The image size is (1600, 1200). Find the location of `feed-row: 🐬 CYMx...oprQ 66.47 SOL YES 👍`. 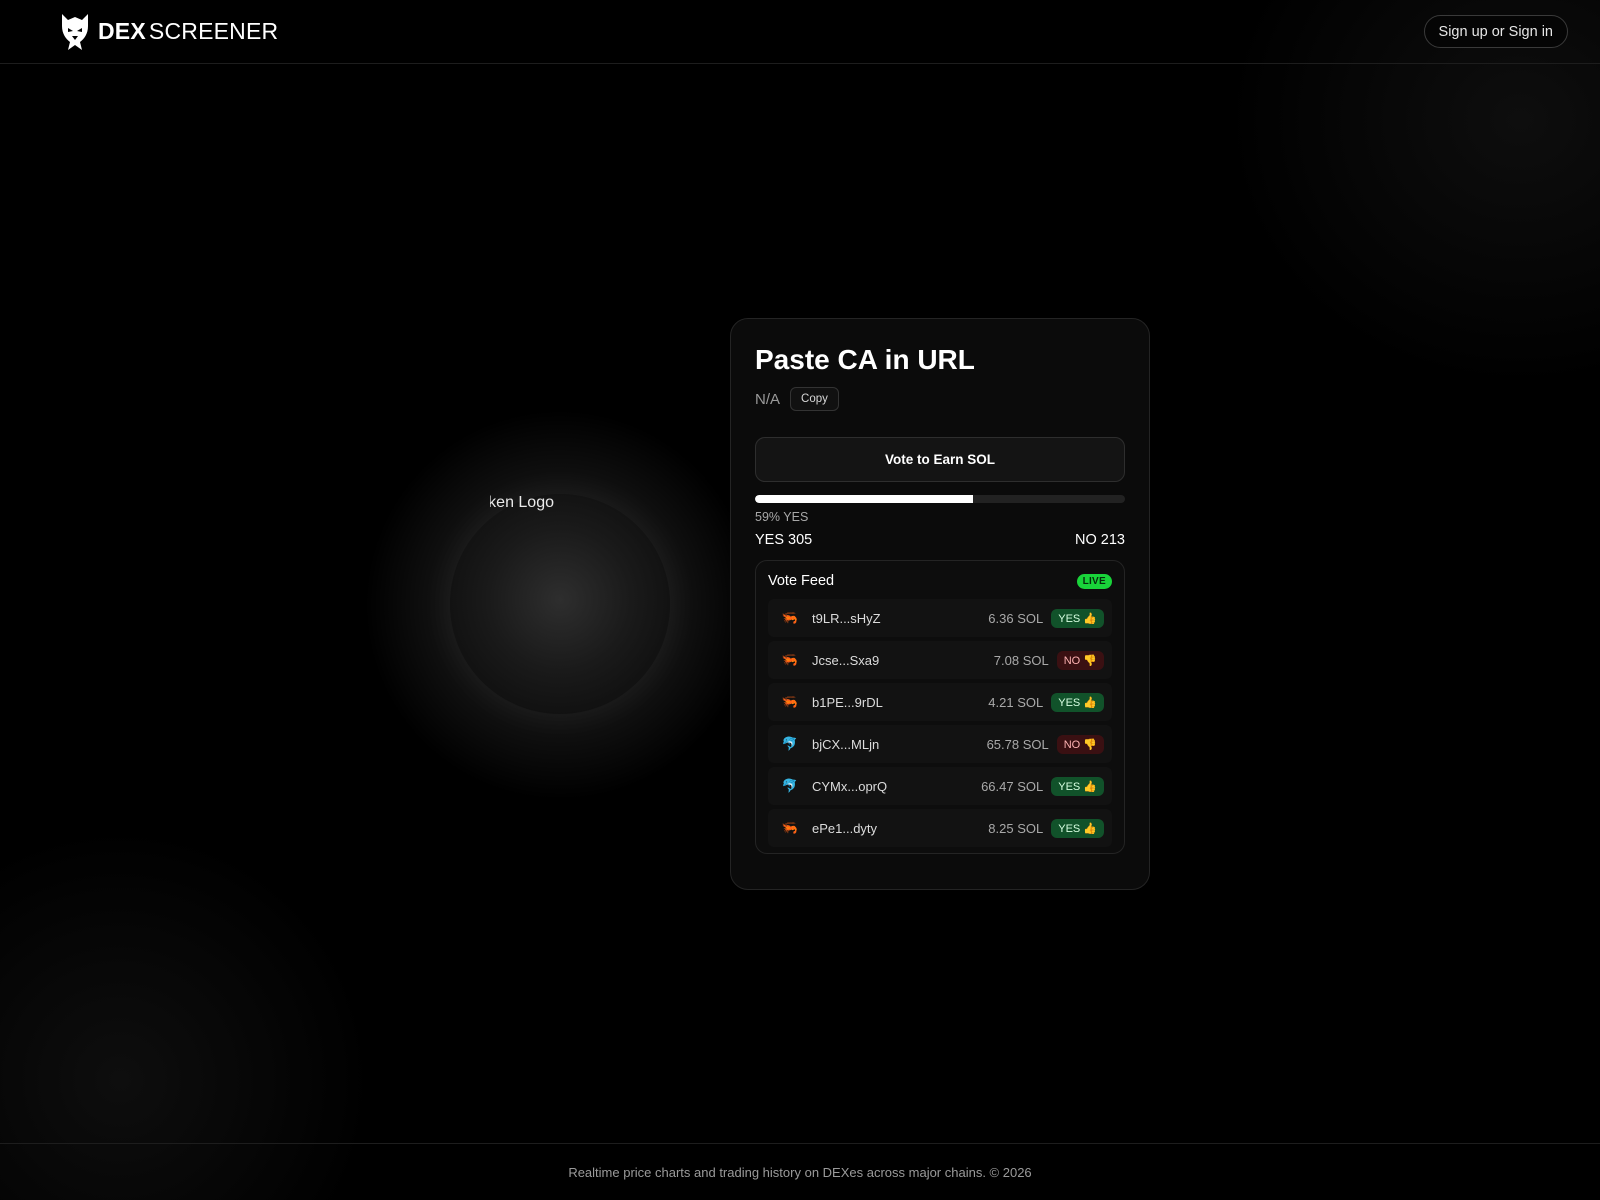

feed-row: 🐬 CYMx...oprQ 66.47 SOL YES 👍 is located at coordinates (940, 786).